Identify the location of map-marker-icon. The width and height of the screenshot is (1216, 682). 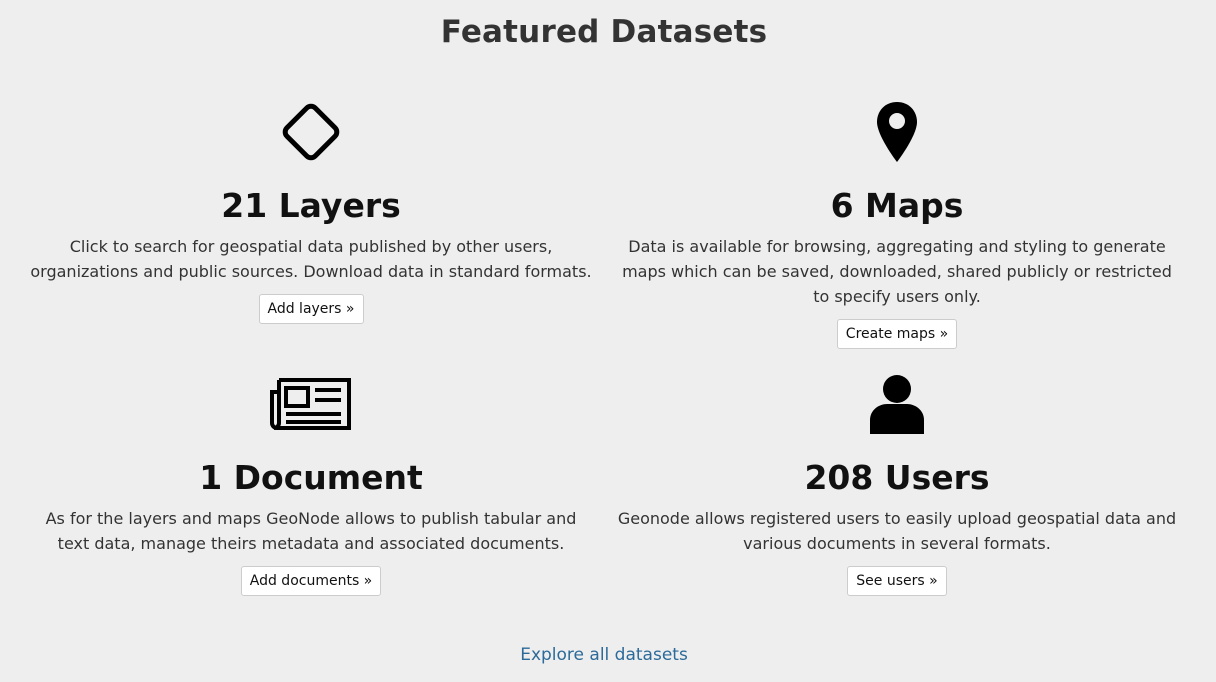
(897, 132).